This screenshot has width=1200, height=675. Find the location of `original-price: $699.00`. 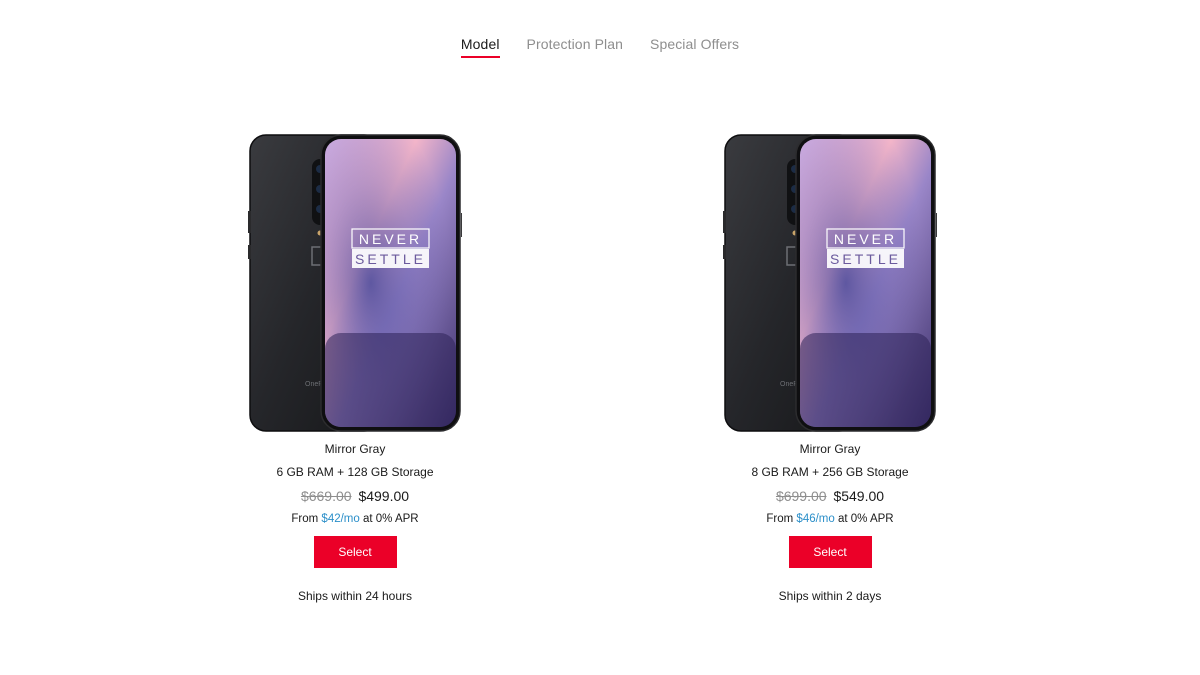

original-price: $699.00 is located at coordinates (801, 496).